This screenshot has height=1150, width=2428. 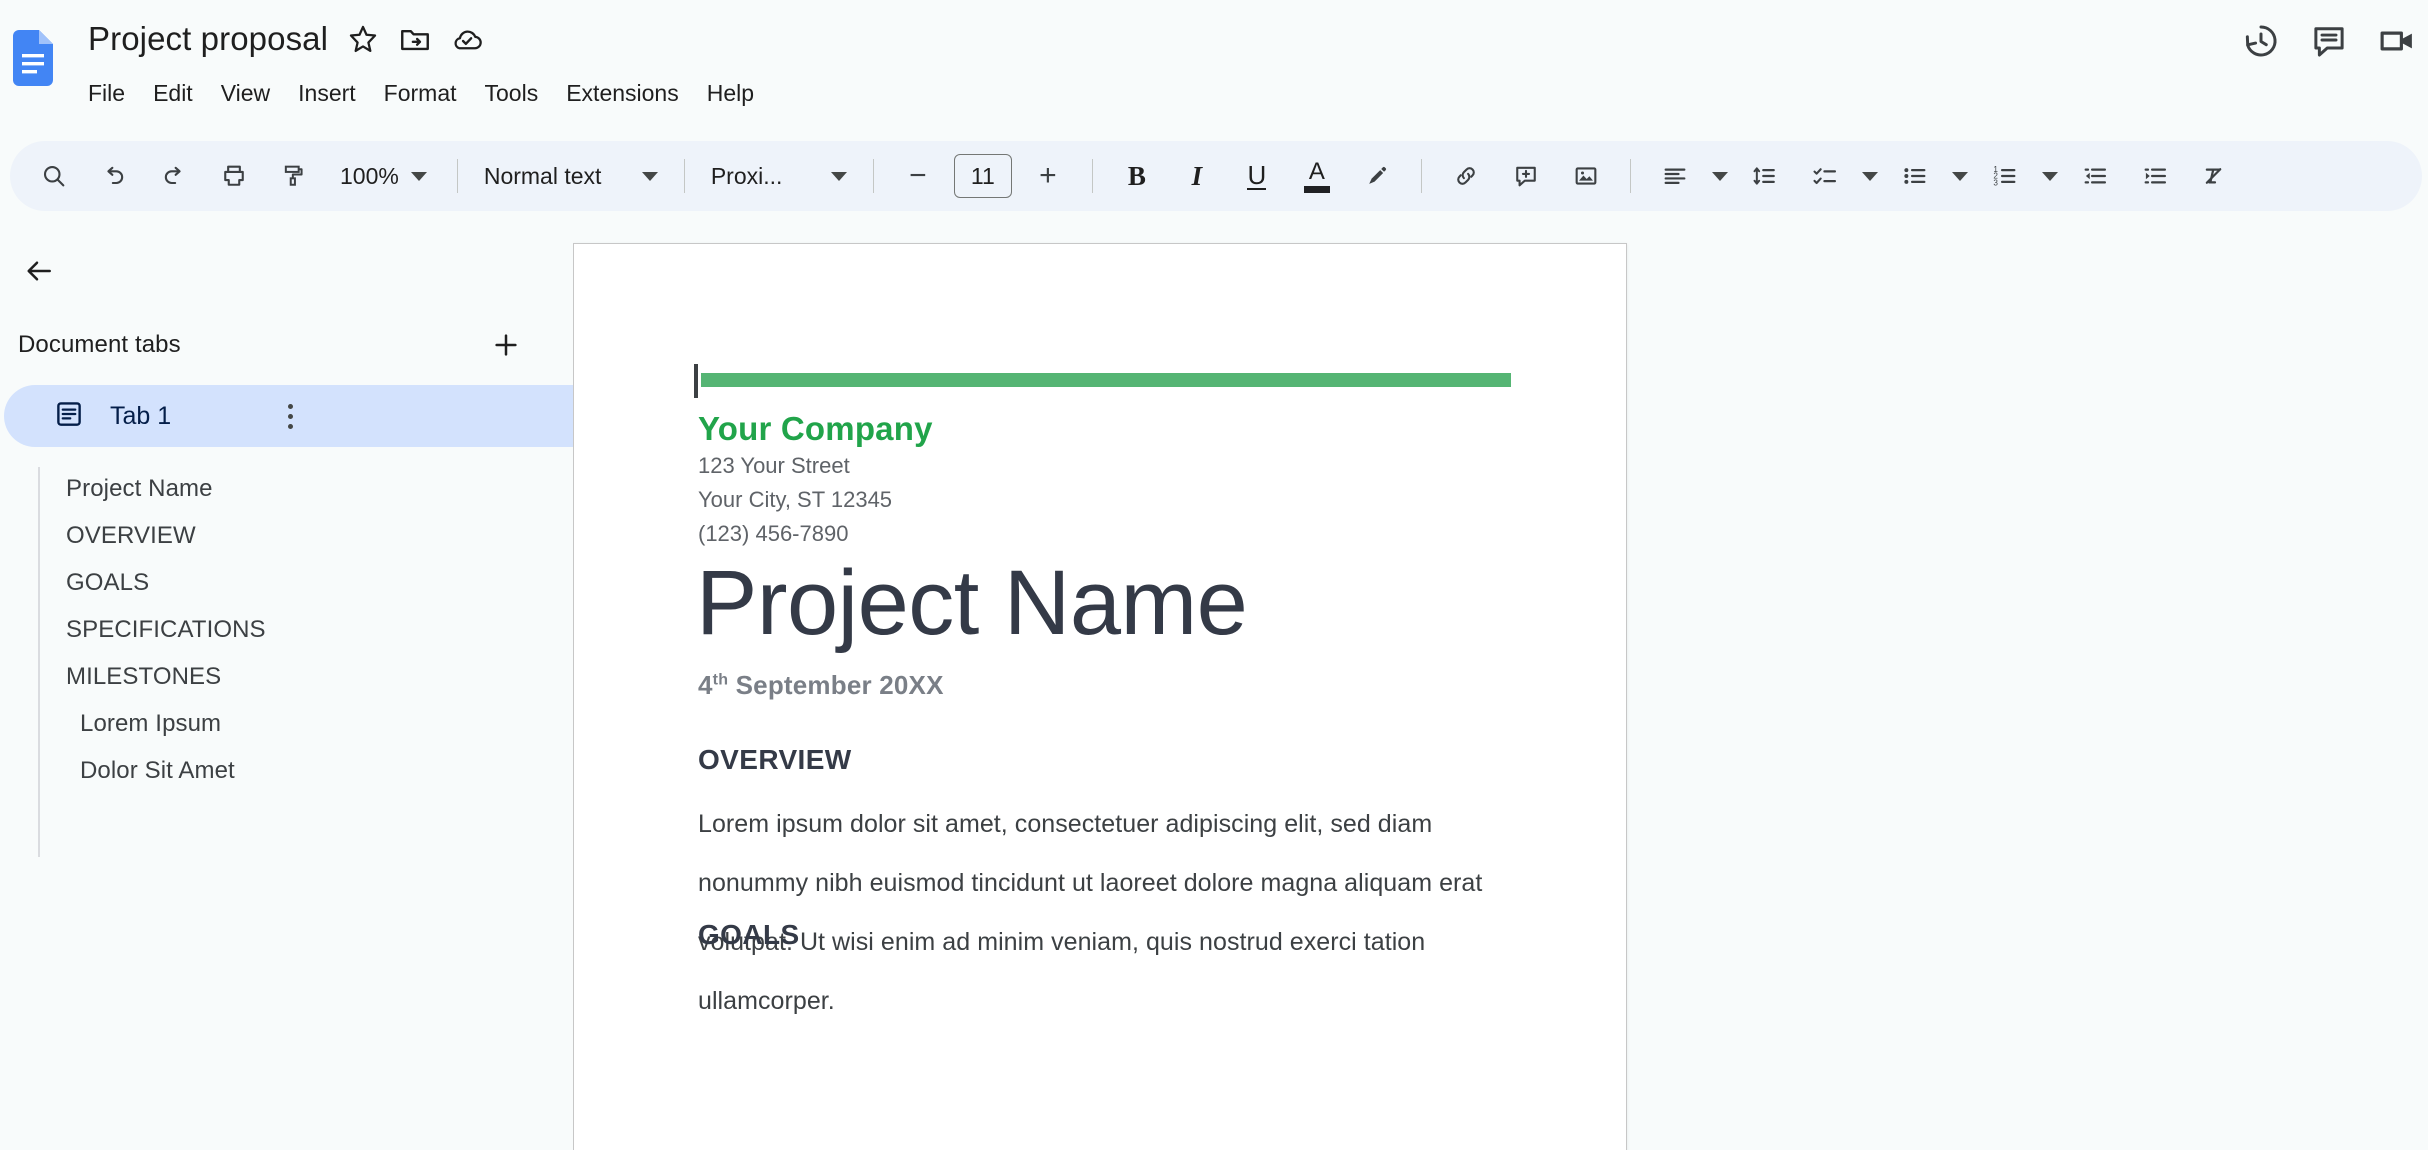 I want to click on italic-icon: I, so click(x=1197, y=175).